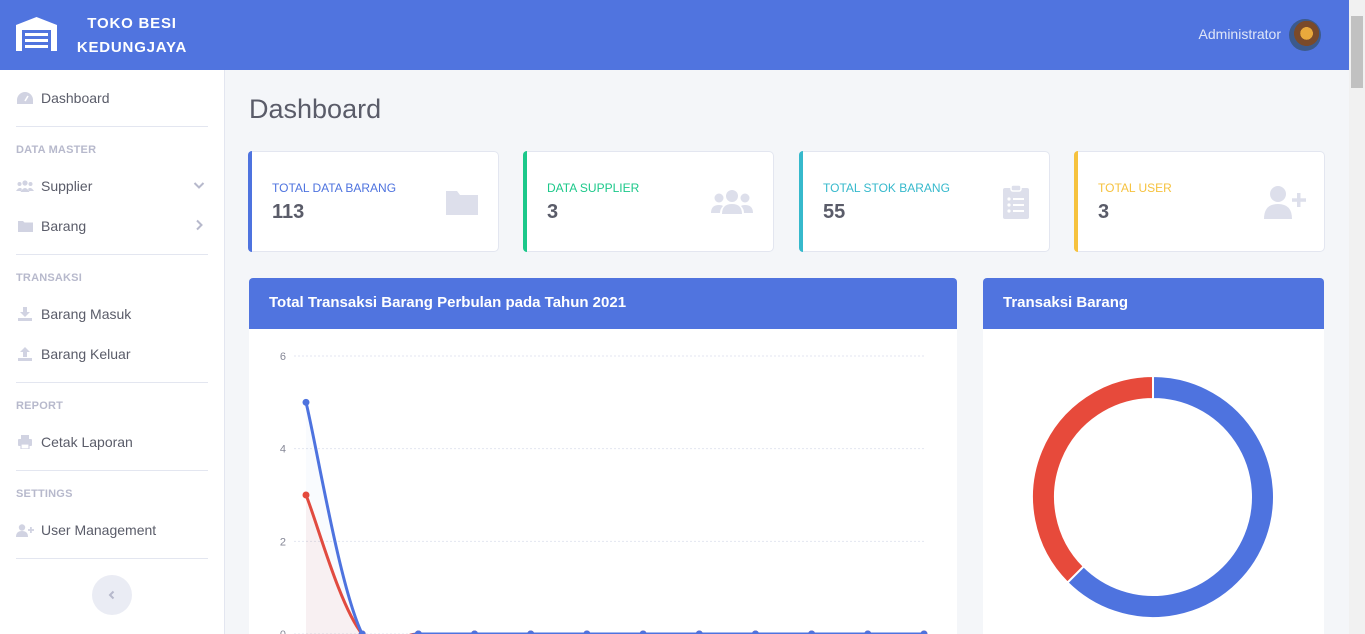  I want to click on stat-value: 113, so click(288, 212).